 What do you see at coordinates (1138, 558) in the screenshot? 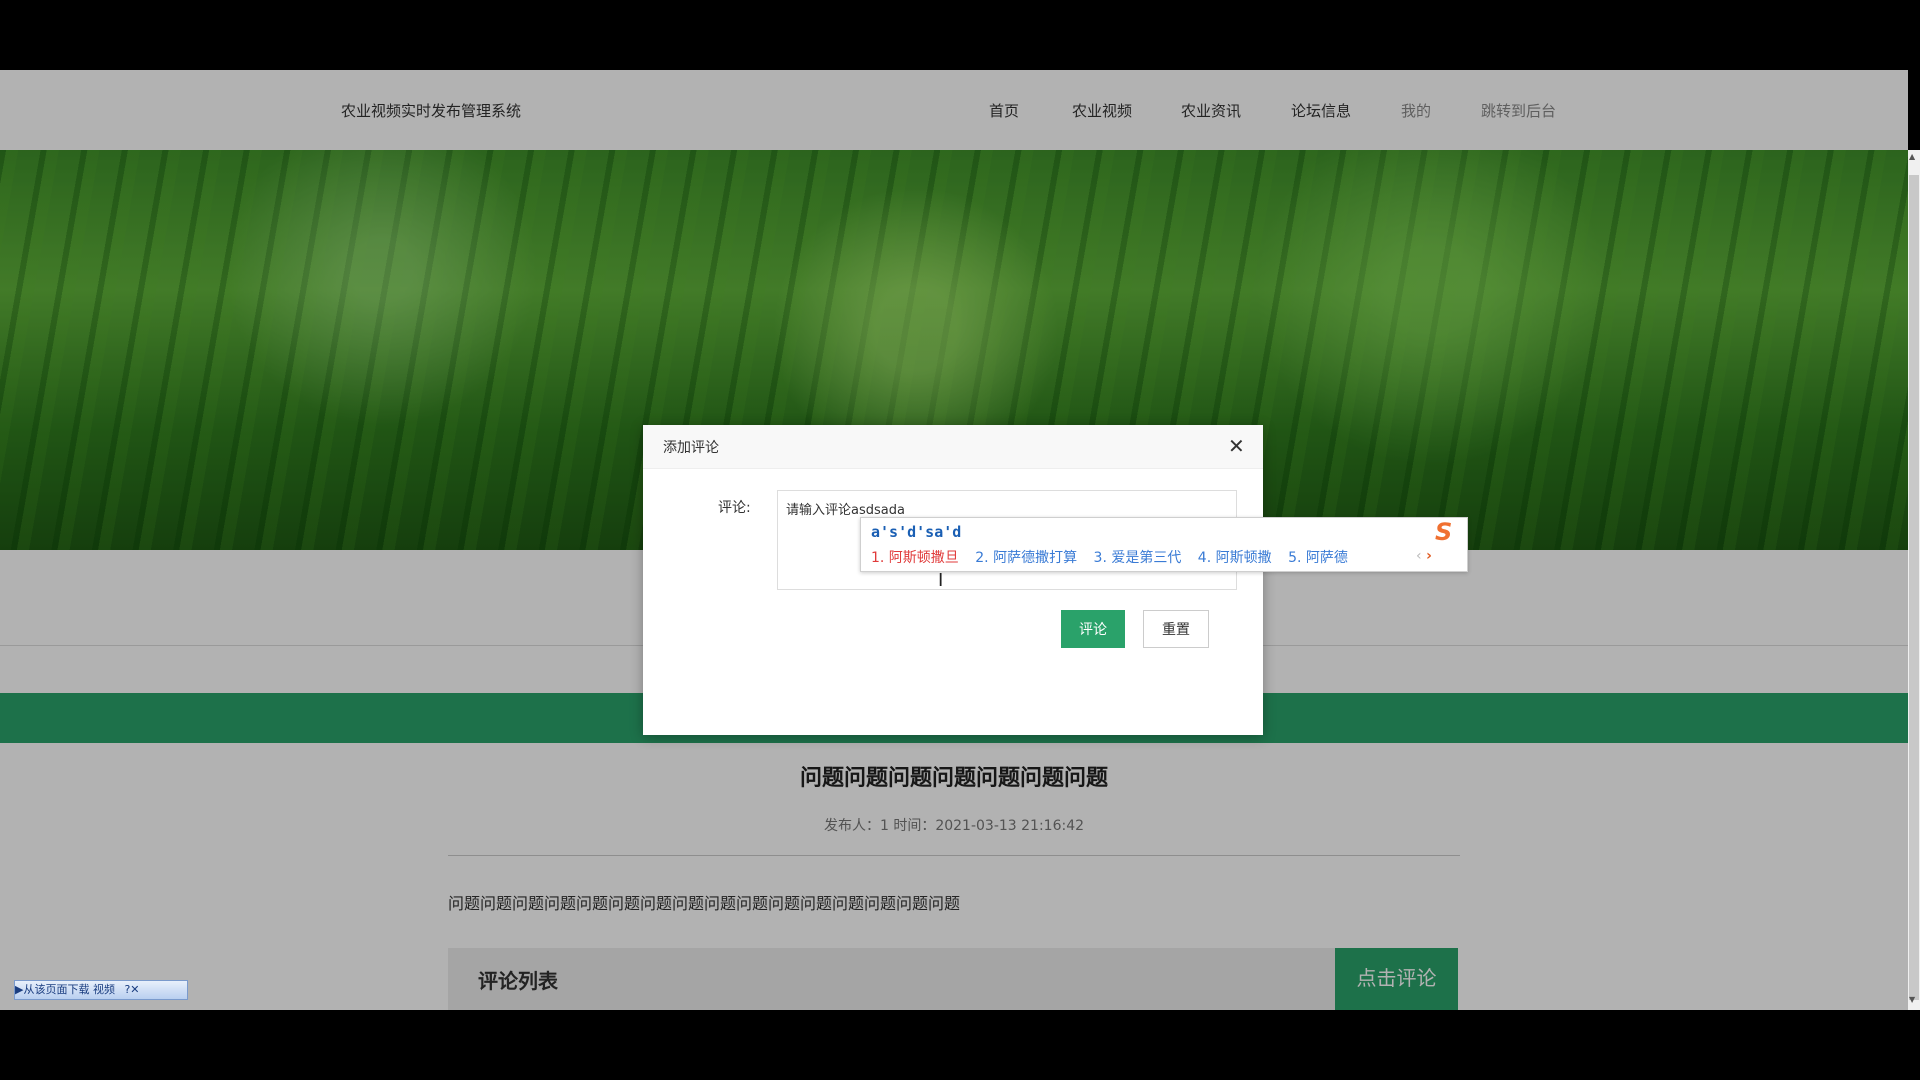
I see `ime-candidate: 3. 爱是第三代` at bounding box center [1138, 558].